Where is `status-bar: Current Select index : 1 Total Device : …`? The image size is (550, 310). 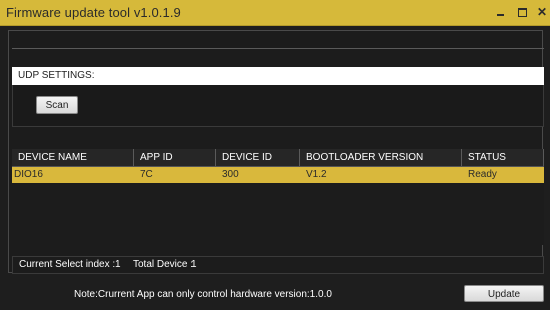
status-bar: Current Select index : 1 Total Device : … is located at coordinates (278, 265).